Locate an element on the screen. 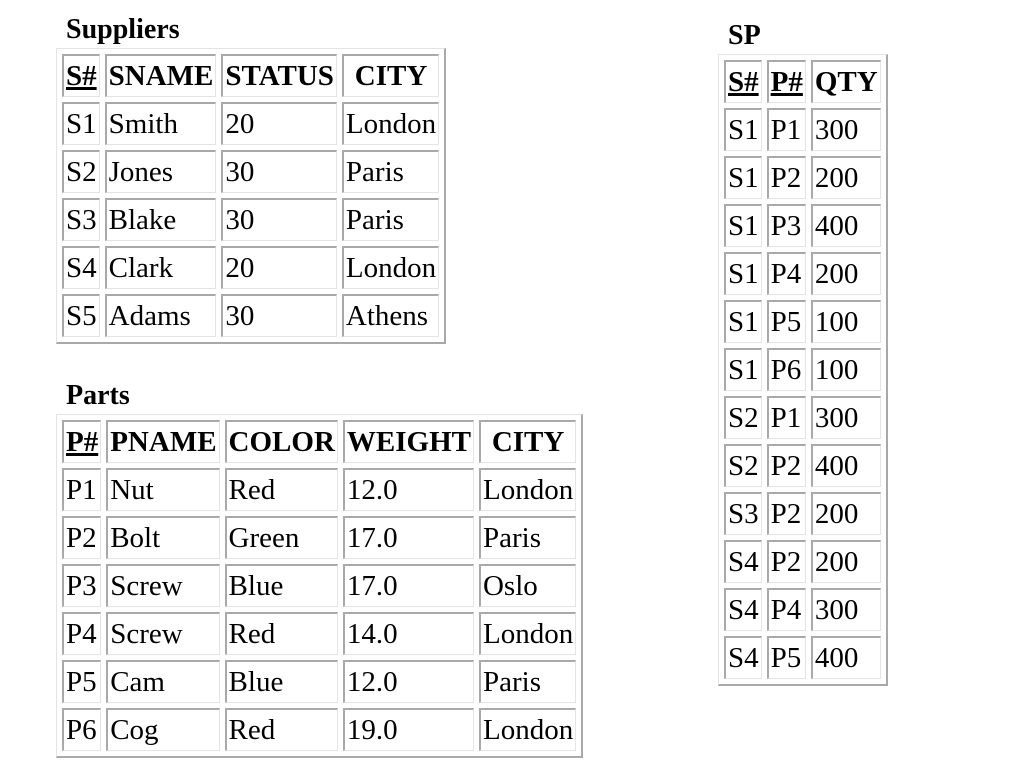  table-row: S2 P2 400 is located at coordinates (802, 465).